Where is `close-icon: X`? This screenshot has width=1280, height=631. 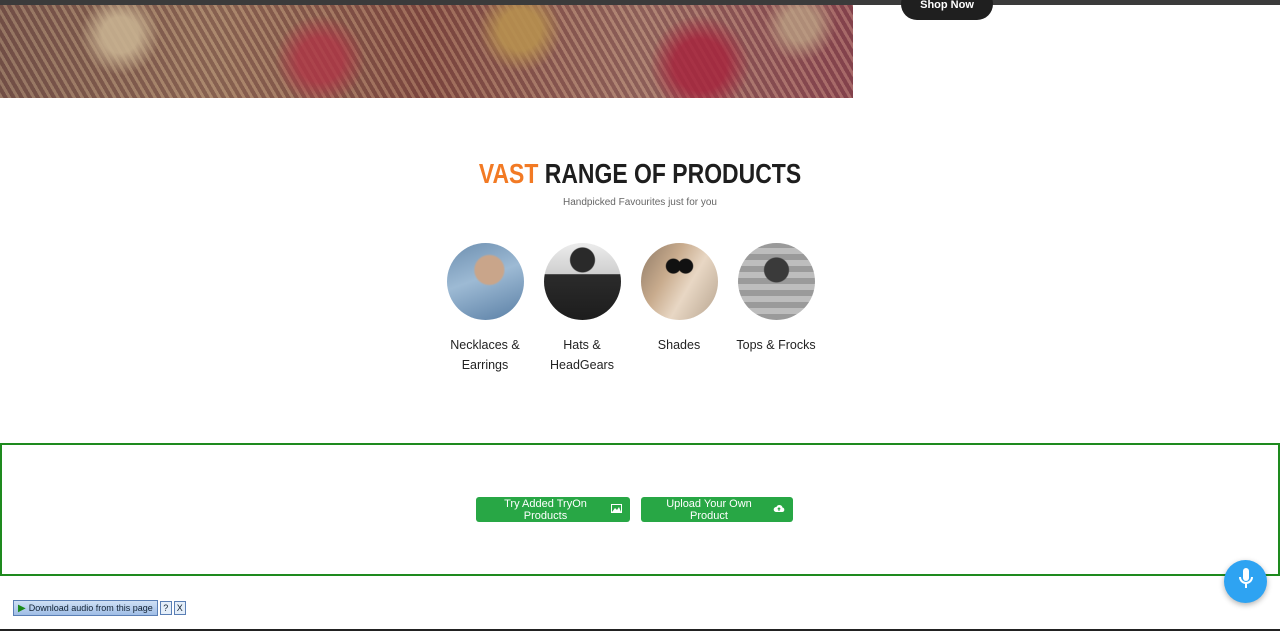 close-icon: X is located at coordinates (179, 608).